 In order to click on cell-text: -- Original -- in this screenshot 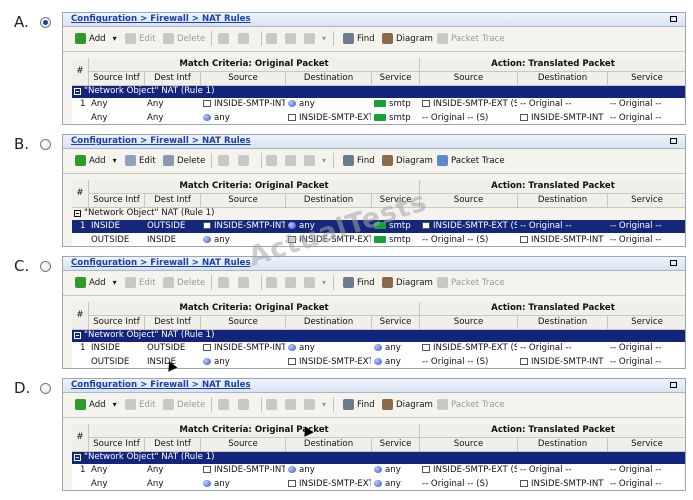, I will do `click(636, 226)`.